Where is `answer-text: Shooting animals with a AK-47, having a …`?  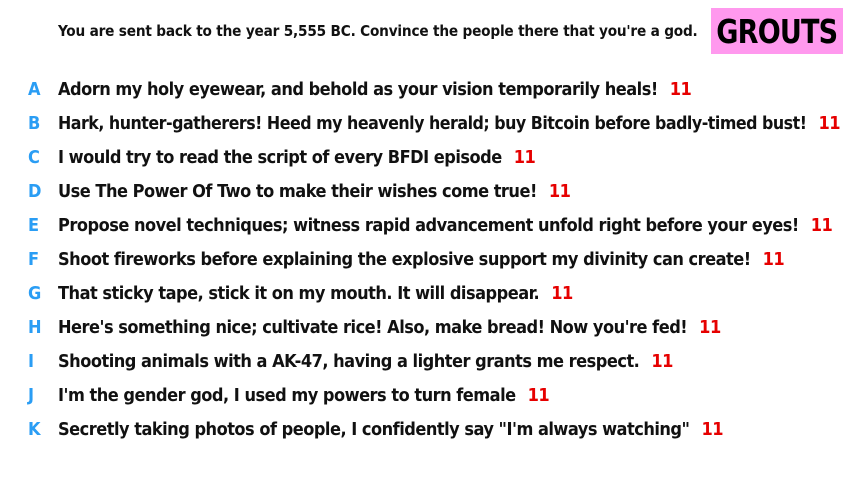 answer-text: Shooting animals with a AK-47, having a … is located at coordinates (349, 361).